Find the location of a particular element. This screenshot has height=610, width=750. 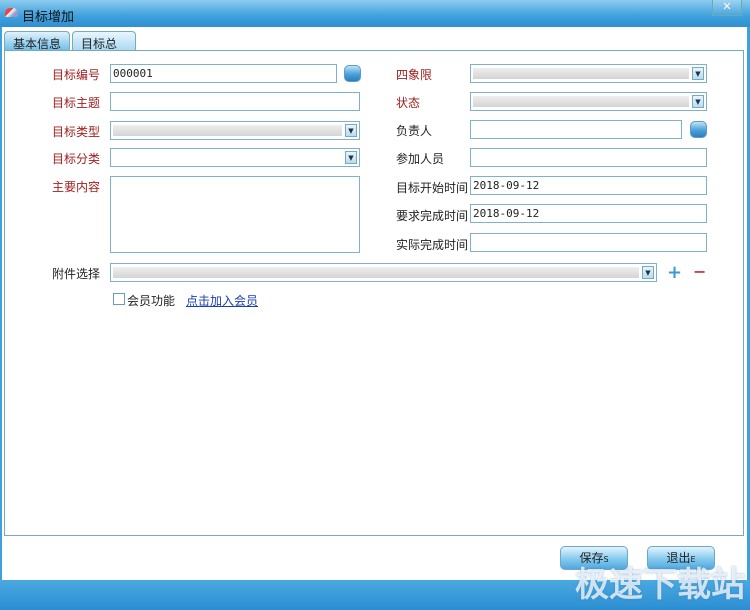

window-title: 目标增加 is located at coordinates (48, 17).